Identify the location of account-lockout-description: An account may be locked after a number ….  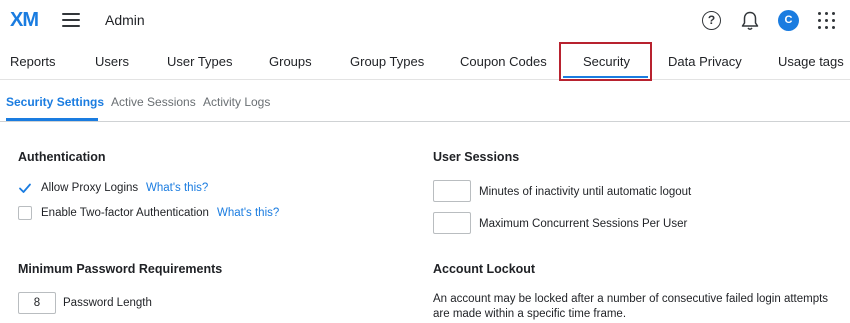
(631, 306).